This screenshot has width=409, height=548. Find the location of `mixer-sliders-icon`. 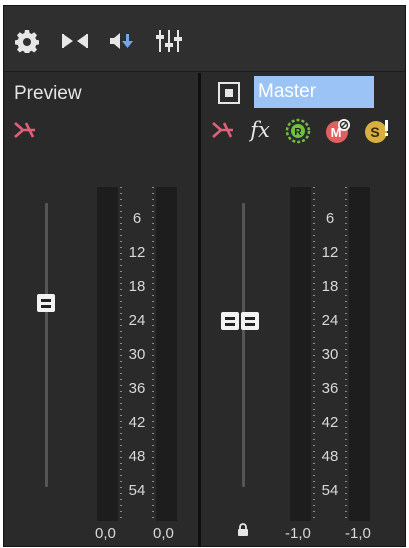

mixer-sliders-icon is located at coordinates (169, 41).